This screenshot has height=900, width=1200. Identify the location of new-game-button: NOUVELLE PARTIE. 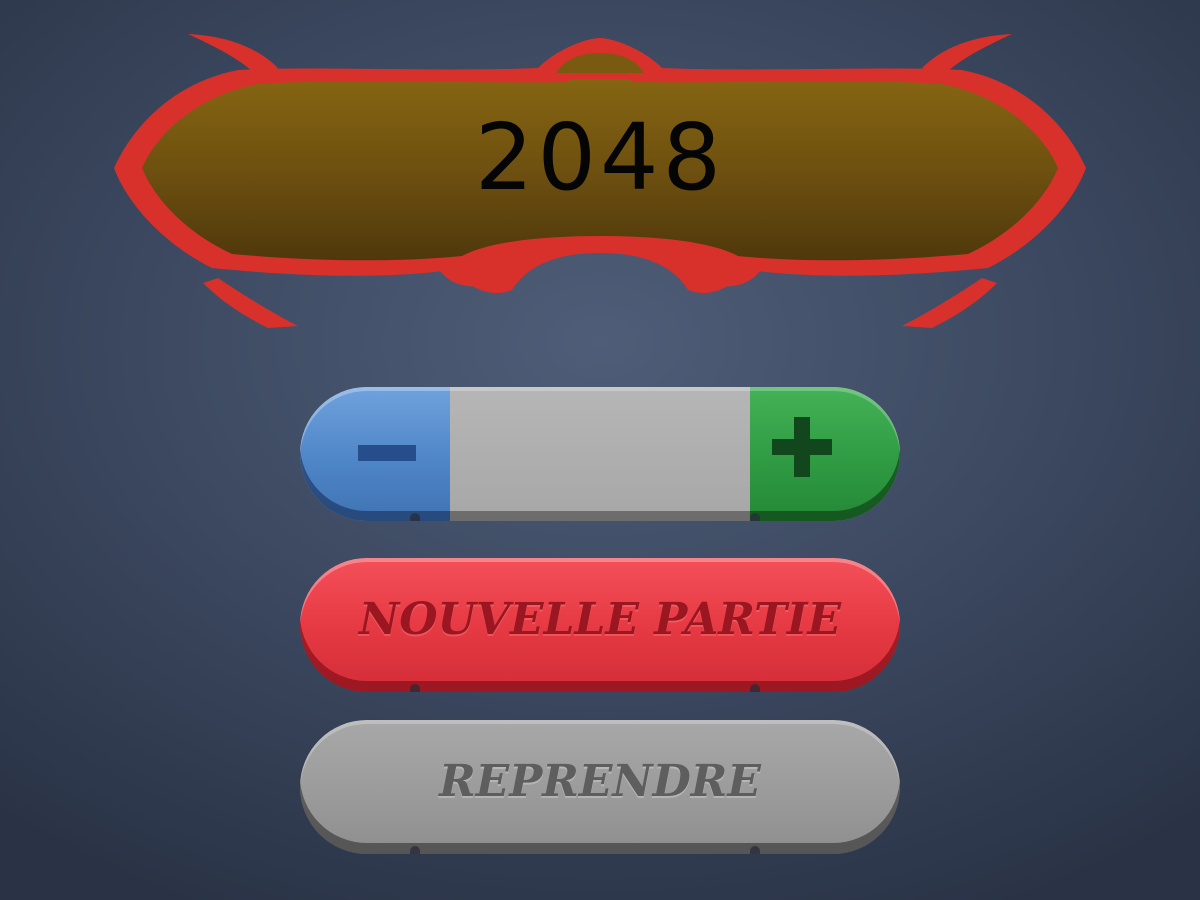
(600, 625).